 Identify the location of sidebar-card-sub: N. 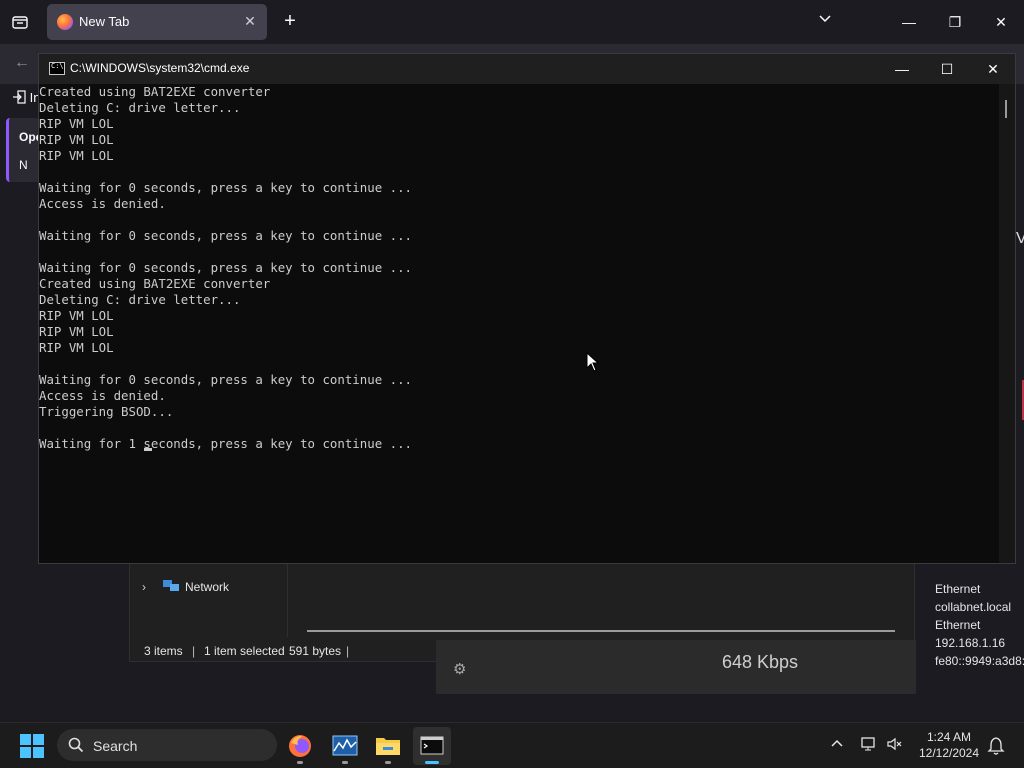
(23, 165).